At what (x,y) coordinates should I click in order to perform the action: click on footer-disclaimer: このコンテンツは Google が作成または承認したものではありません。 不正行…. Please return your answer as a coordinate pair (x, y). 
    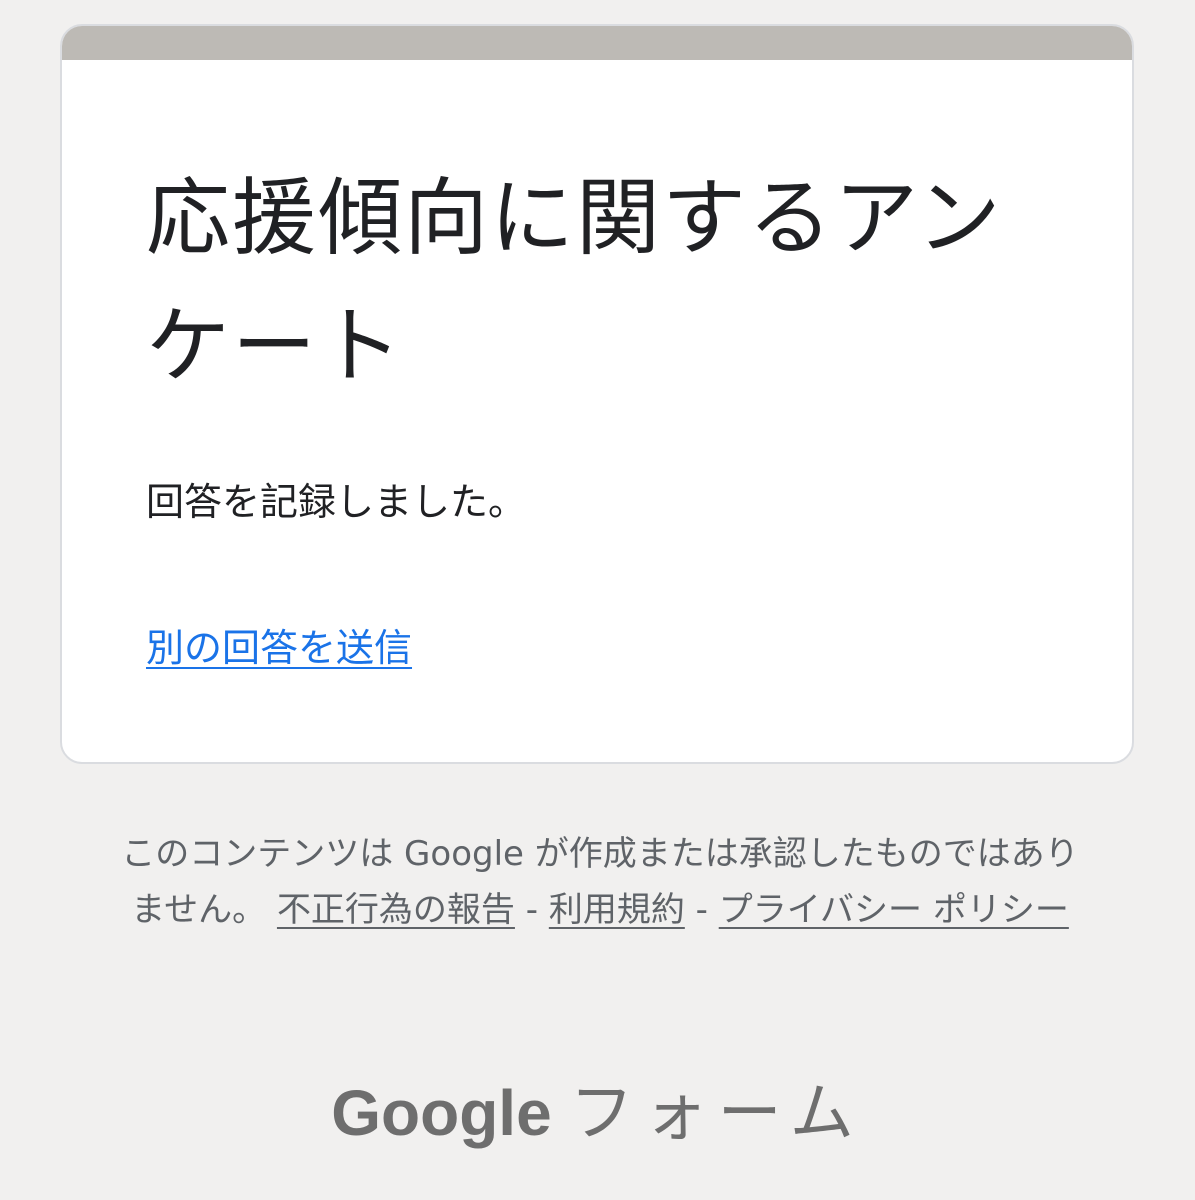
    Looking at the image, I should click on (600, 882).